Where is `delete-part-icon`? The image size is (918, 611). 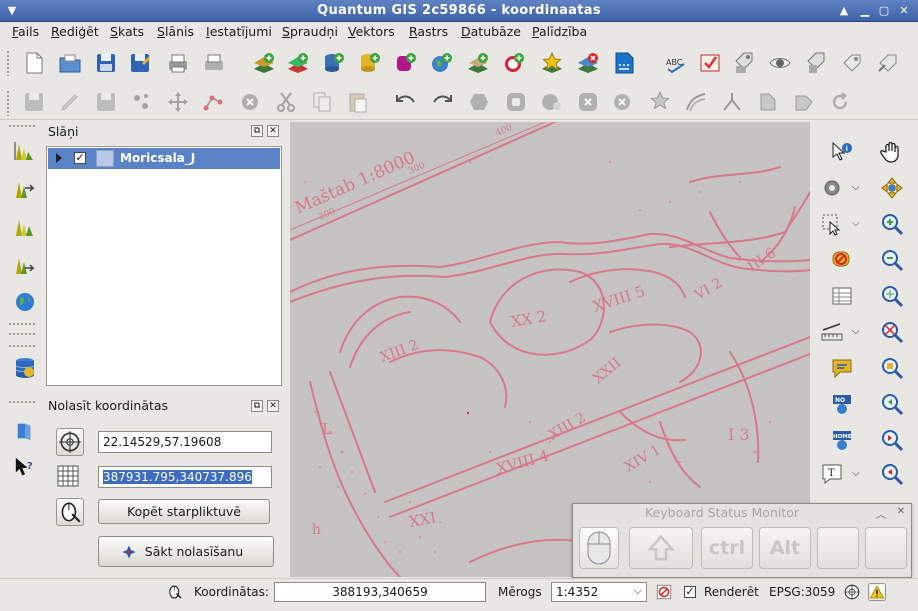 delete-part-icon is located at coordinates (624, 102).